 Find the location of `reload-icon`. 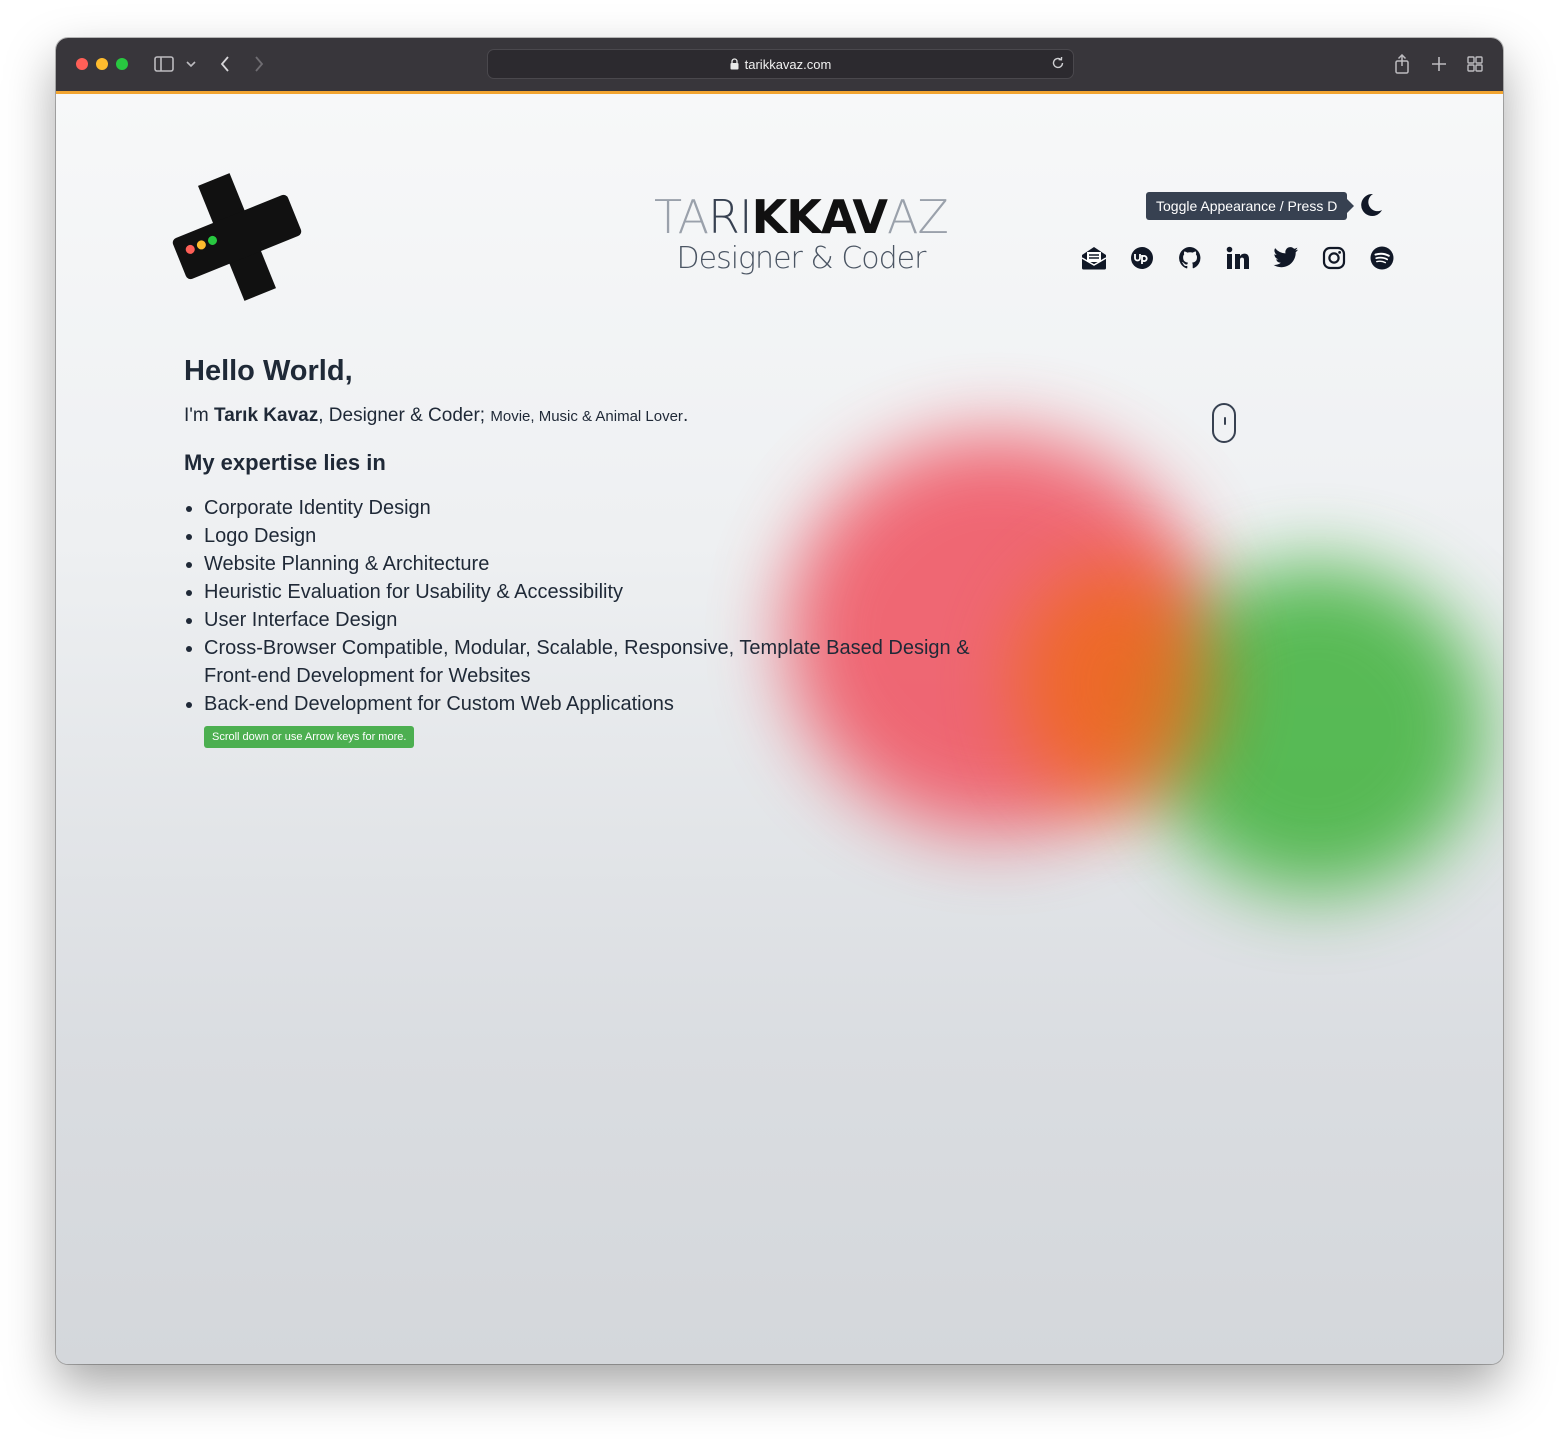

reload-icon is located at coordinates (1058, 64).